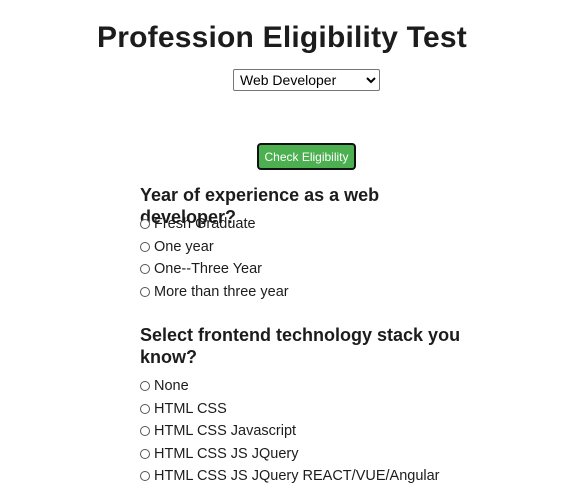  I want to click on experience-option: One year, so click(214, 247).